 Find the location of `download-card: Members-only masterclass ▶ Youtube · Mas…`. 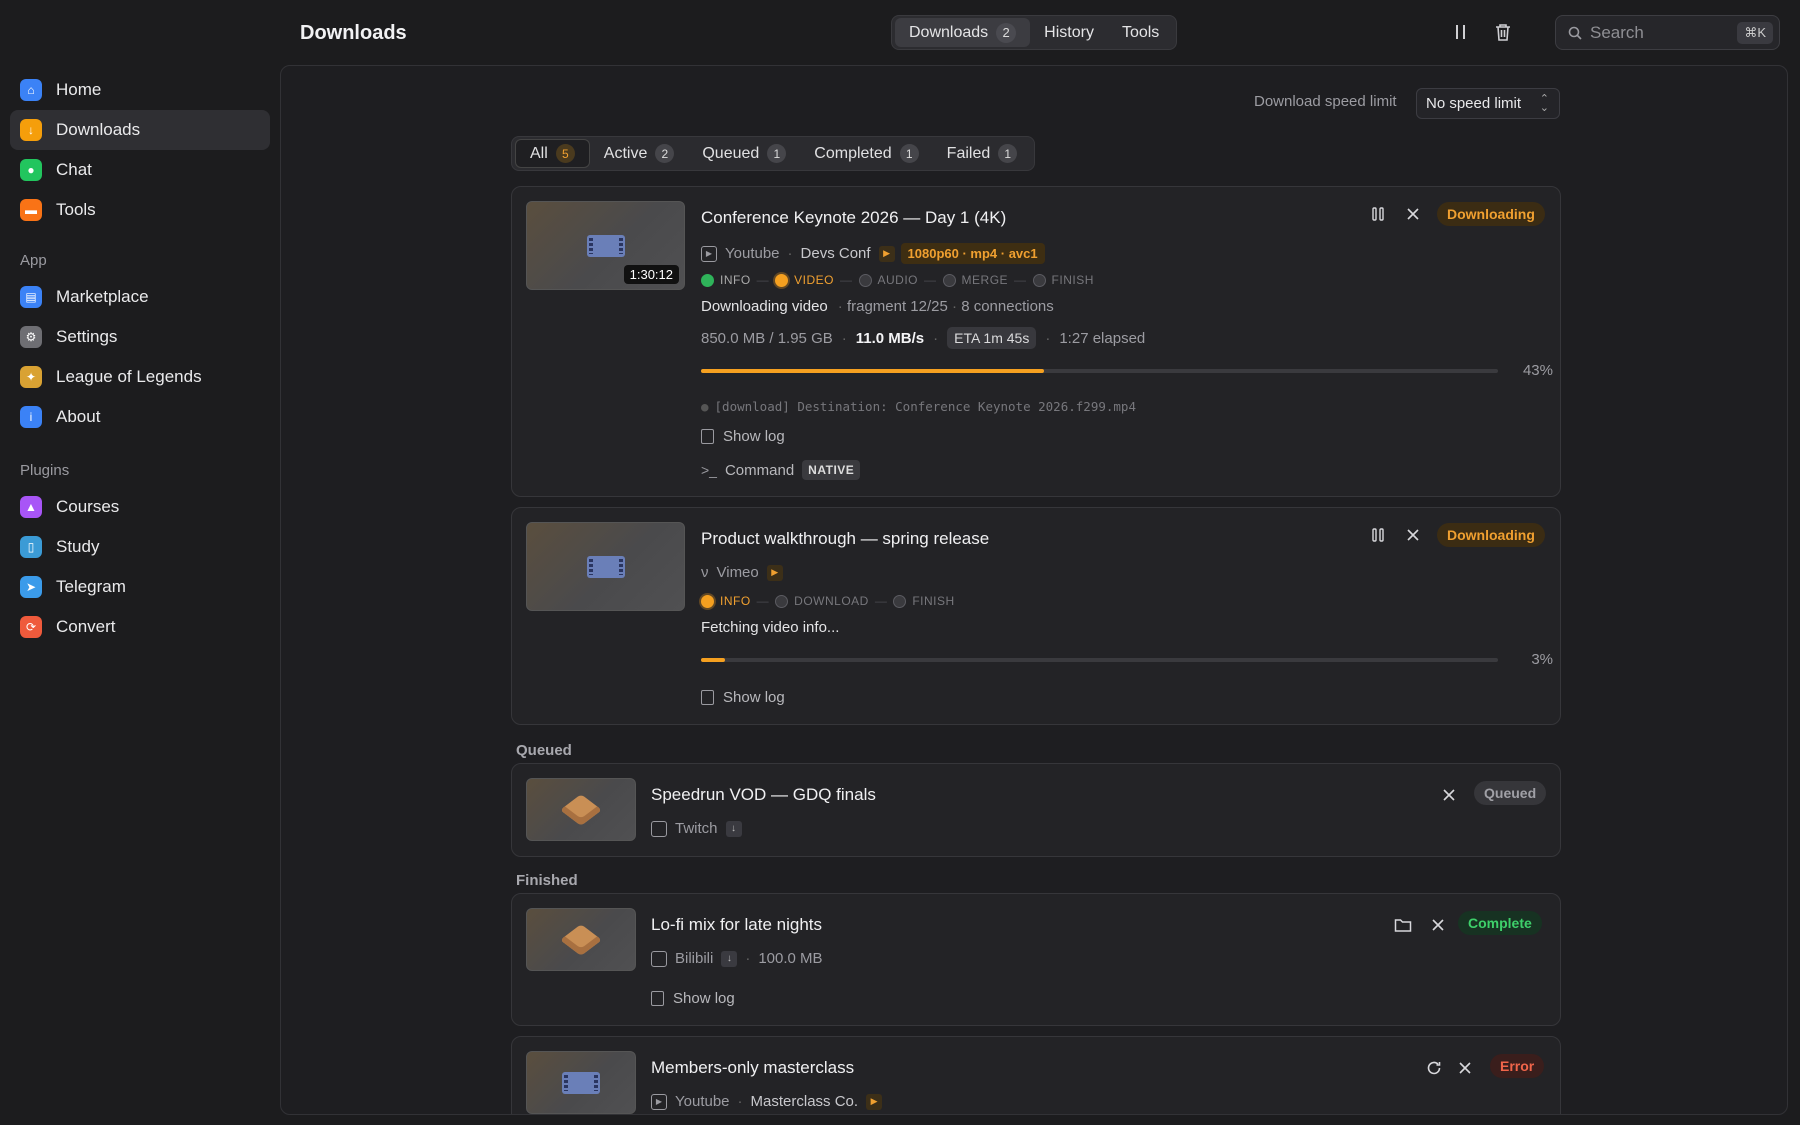

download-card: Members-only masterclass ▶ Youtube · Mas… is located at coordinates (1036, 1075).